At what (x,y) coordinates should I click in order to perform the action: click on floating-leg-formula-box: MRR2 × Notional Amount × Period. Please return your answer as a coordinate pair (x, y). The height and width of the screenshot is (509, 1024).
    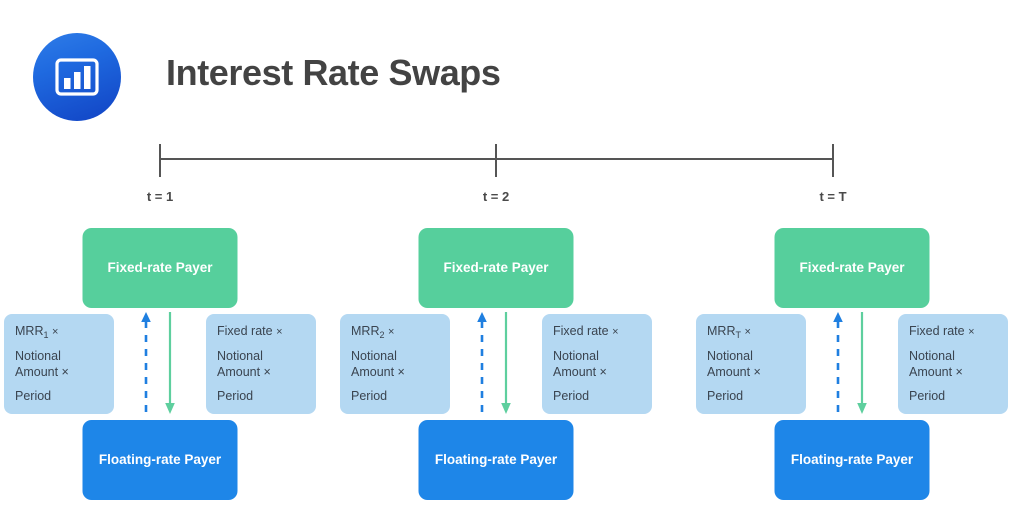
    Looking at the image, I should click on (395, 364).